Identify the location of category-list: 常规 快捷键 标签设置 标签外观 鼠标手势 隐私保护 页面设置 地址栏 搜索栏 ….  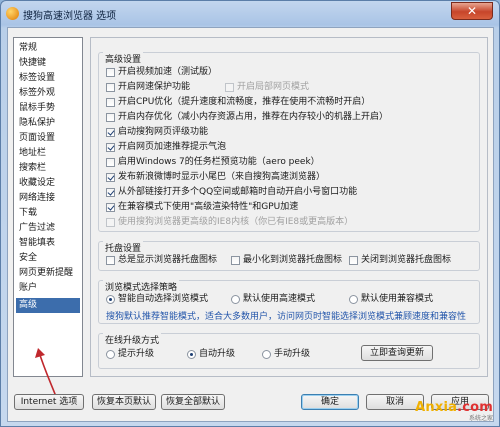
(48, 207).